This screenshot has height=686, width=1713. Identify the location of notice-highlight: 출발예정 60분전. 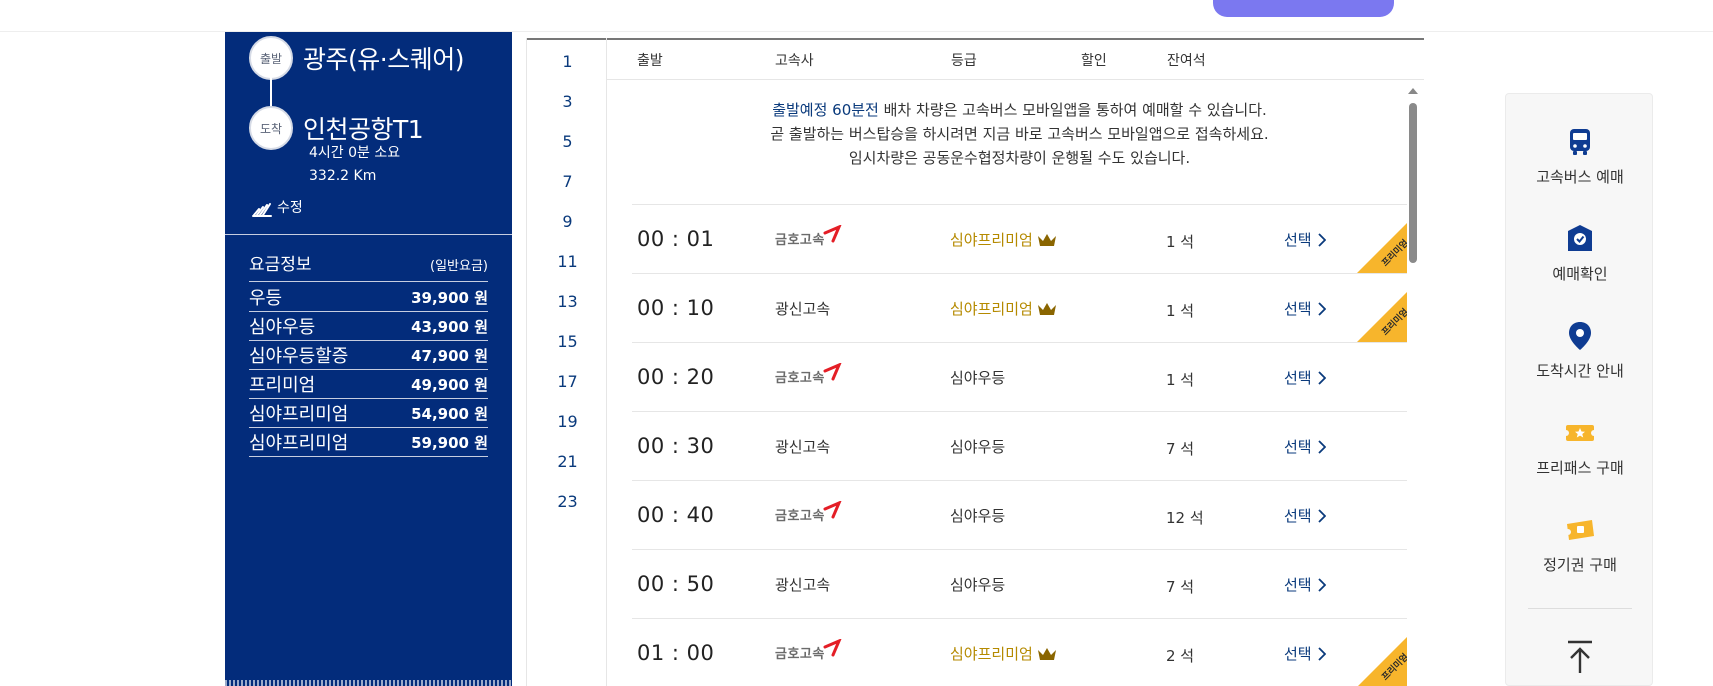
(825, 110).